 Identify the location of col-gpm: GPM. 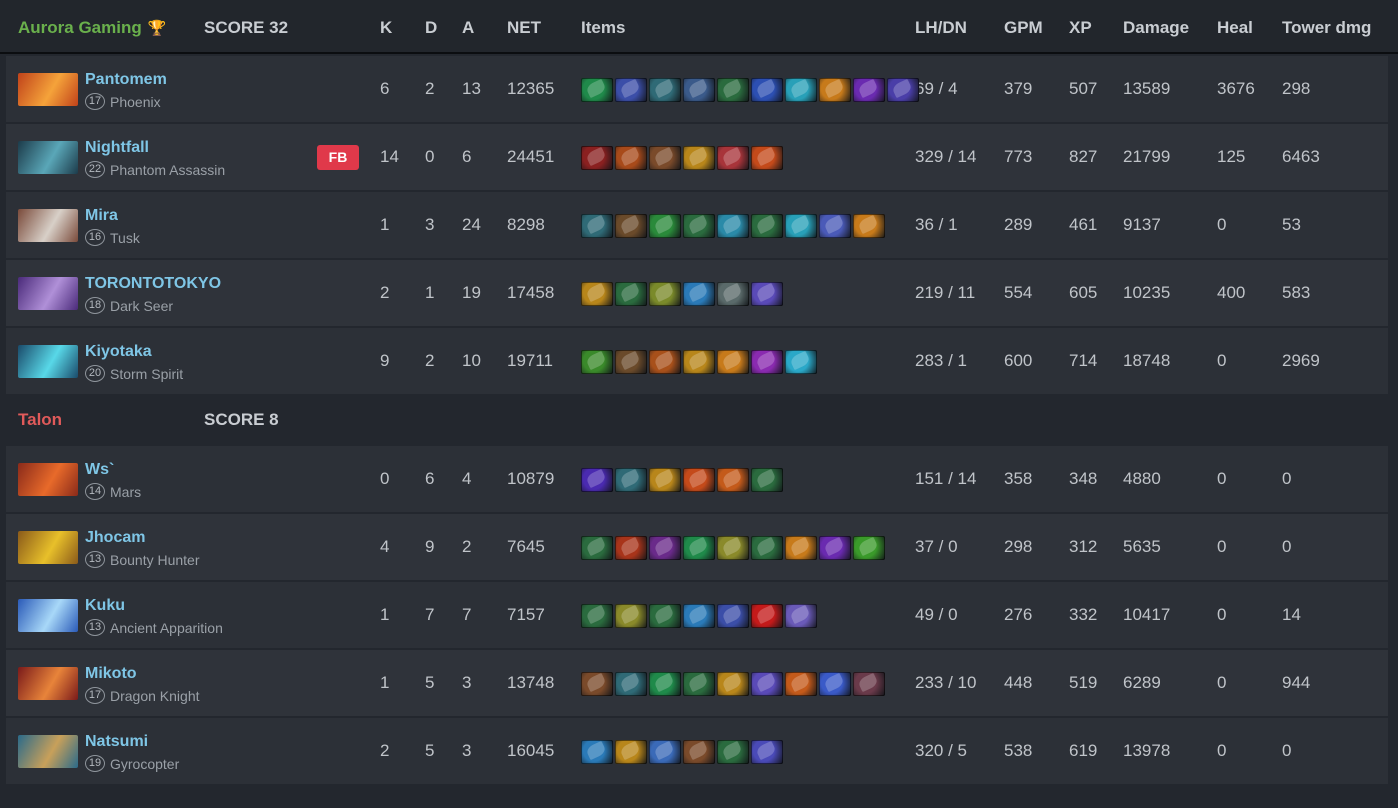
(1023, 28).